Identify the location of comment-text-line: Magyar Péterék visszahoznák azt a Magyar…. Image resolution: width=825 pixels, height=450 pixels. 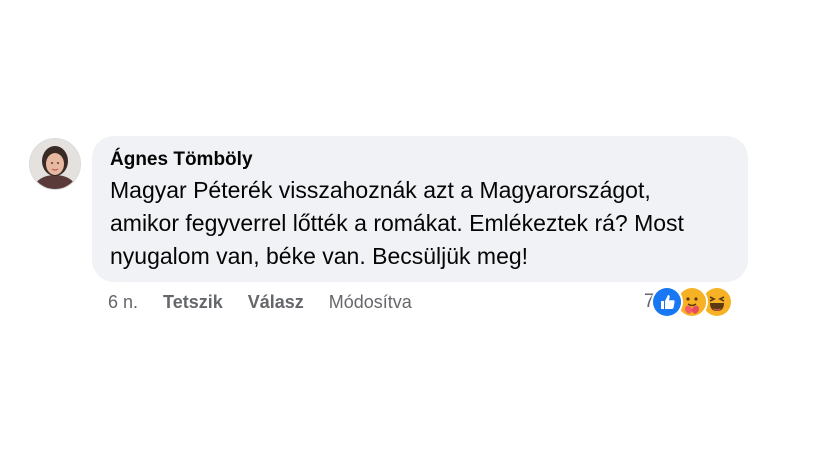
(380, 190).